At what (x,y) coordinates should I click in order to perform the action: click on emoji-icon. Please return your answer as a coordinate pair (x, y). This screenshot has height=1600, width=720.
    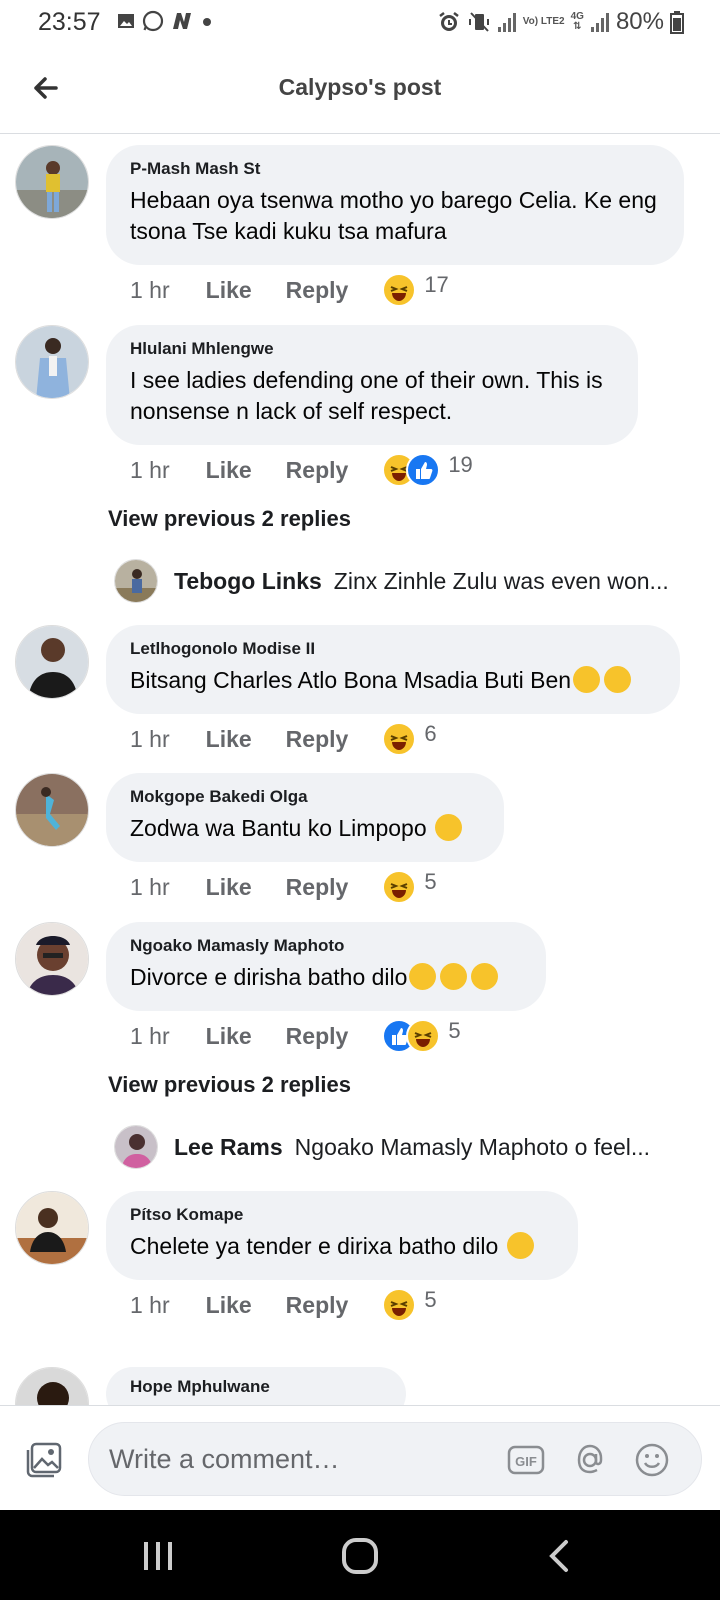
    Looking at the image, I should click on (652, 1460).